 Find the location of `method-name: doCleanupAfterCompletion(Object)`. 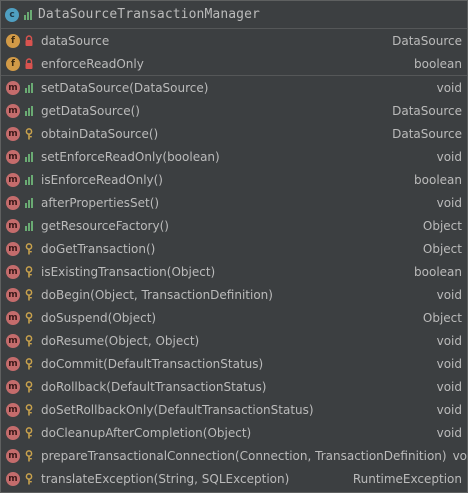

method-name: doCleanupAfterCompletion(Object) is located at coordinates (146, 432).